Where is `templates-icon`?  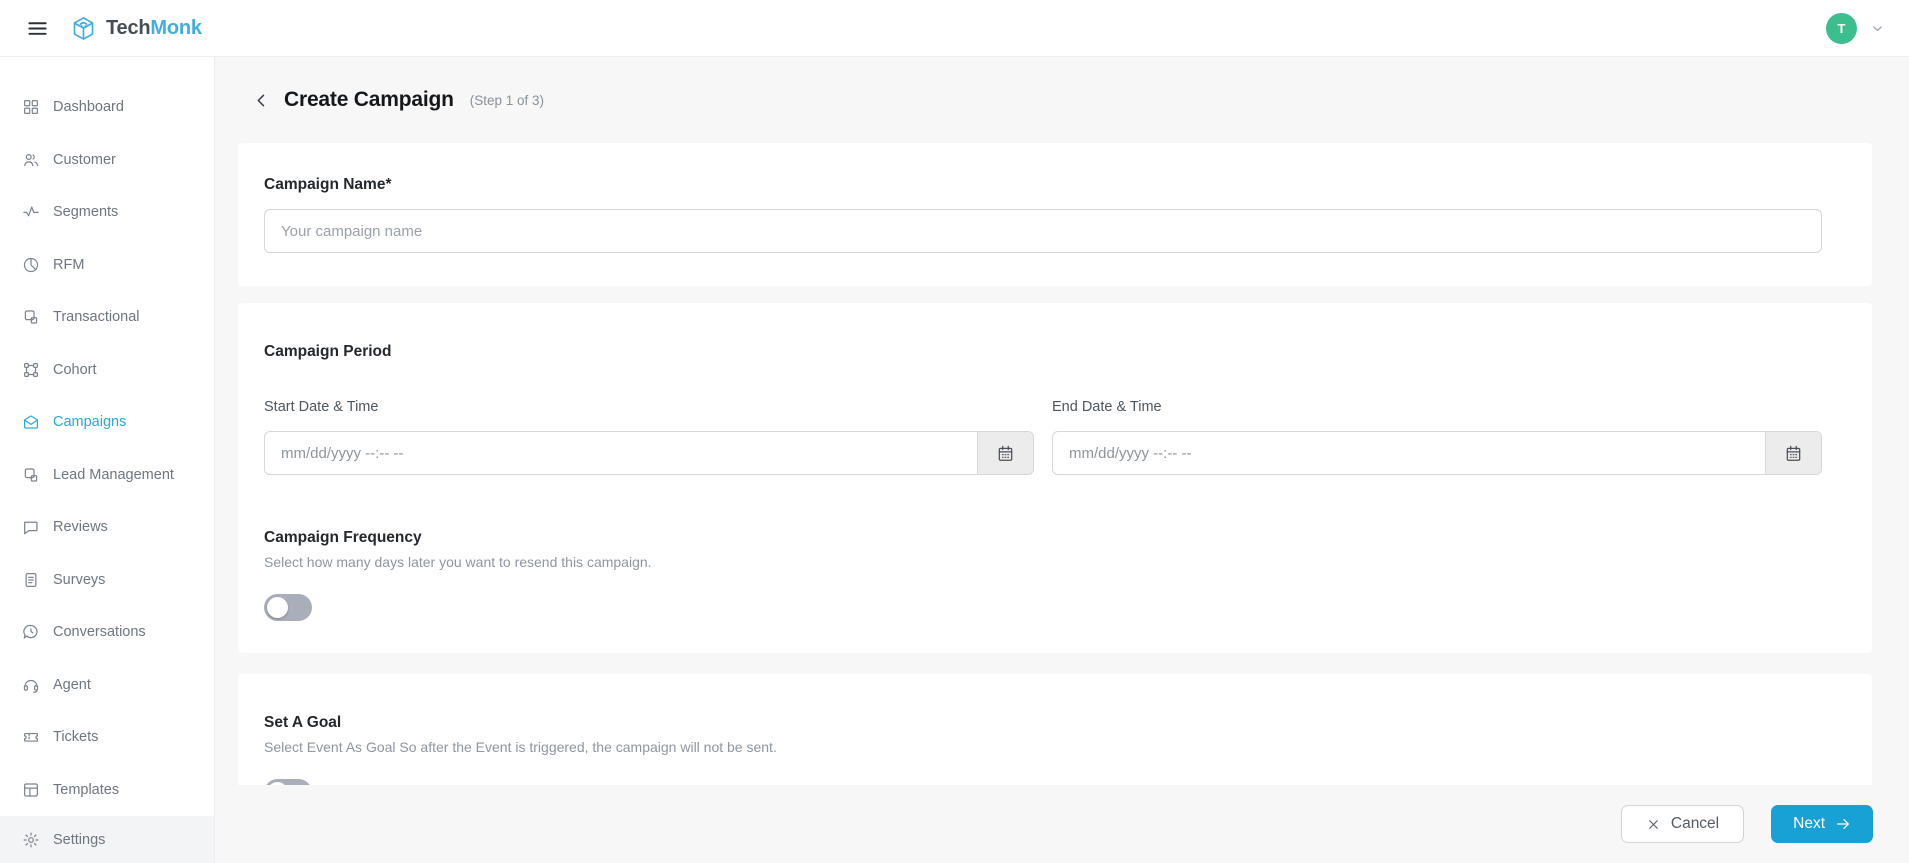
templates-icon is located at coordinates (31, 790).